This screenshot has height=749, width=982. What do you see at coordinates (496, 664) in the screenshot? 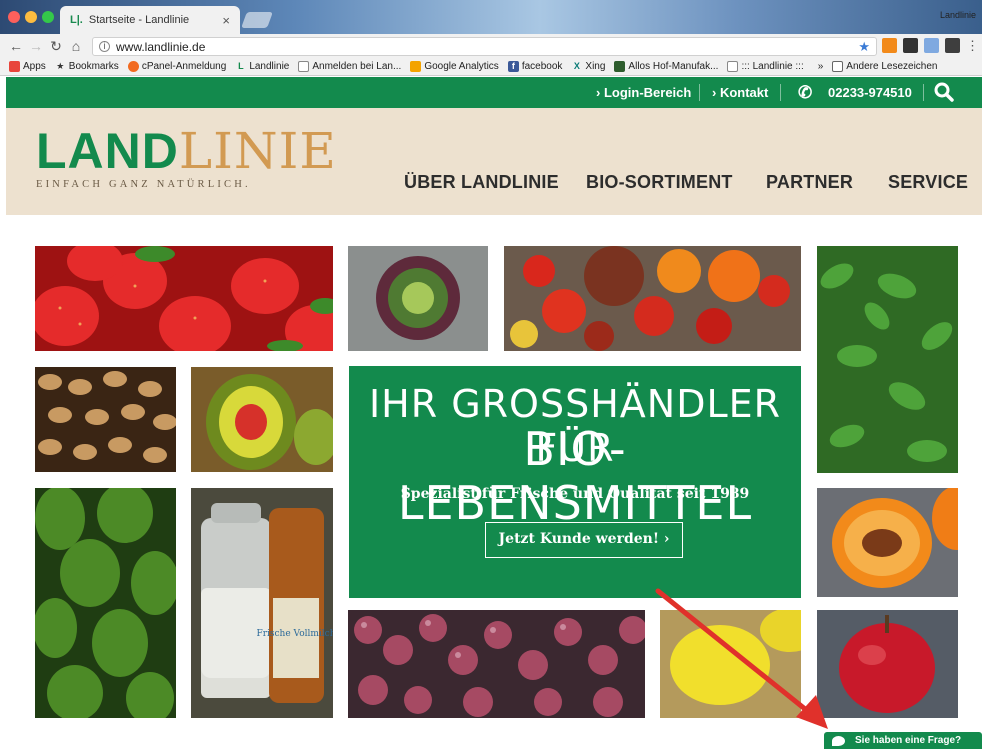
I see `grapes-image` at bounding box center [496, 664].